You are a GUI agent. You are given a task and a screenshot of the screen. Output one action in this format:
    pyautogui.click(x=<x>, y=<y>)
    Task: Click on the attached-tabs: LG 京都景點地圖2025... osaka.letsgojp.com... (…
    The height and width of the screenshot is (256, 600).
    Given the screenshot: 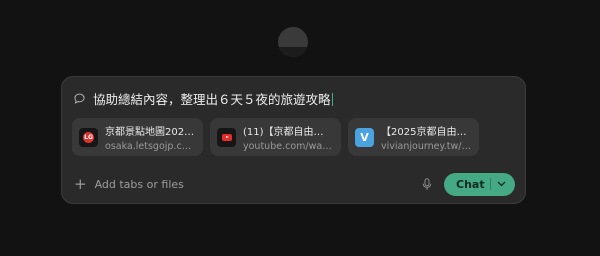 What is the action you would take?
    pyautogui.click(x=275, y=137)
    